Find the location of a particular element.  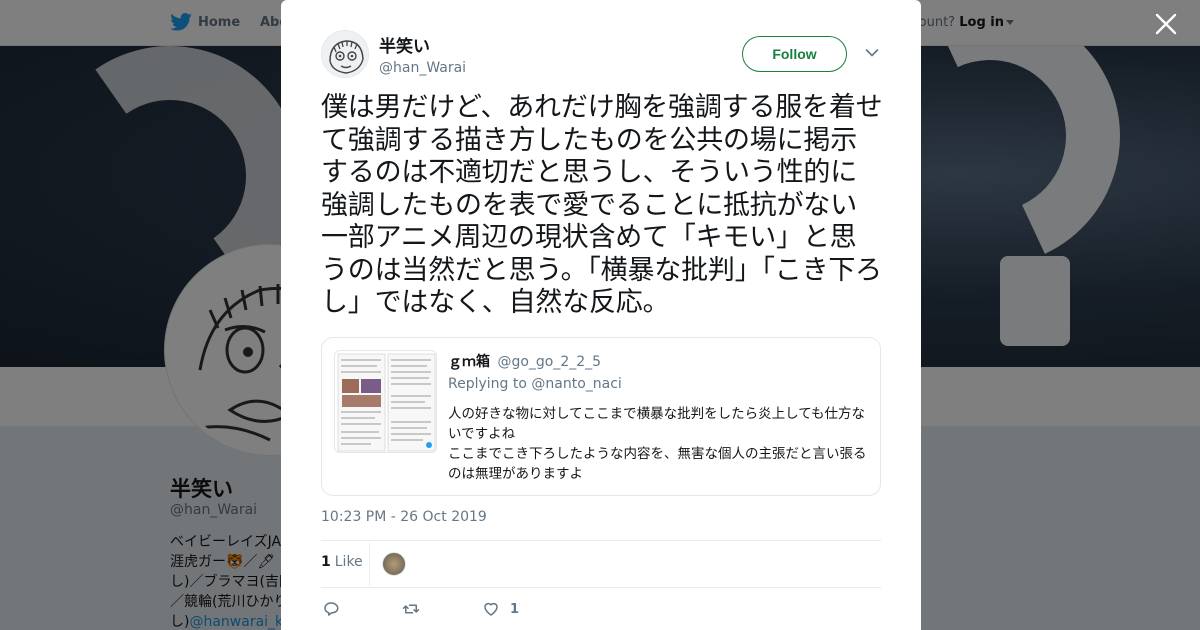

close-icon is located at coordinates (1166, 24).